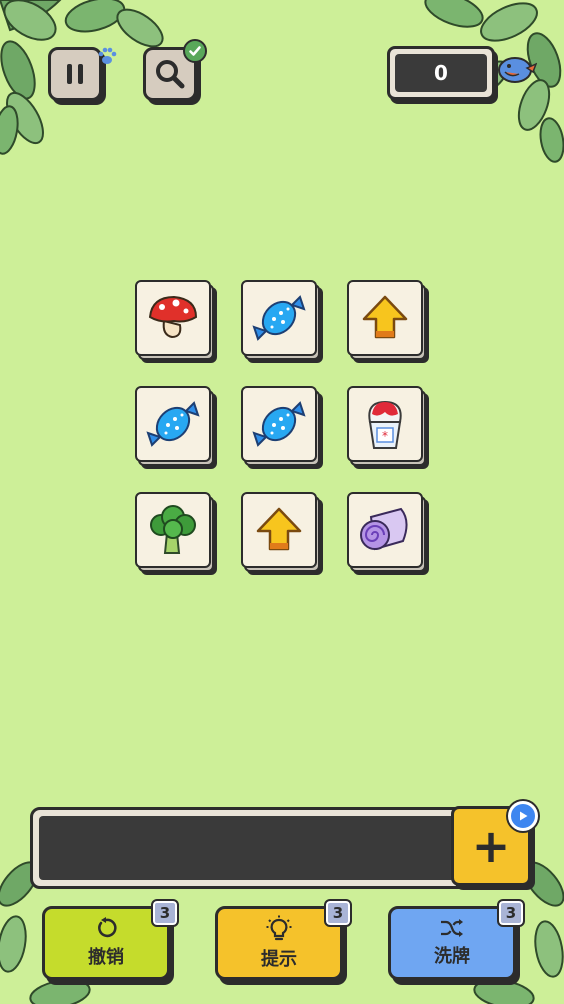  What do you see at coordinates (165, 913) in the screenshot?
I see `undo-count-badge: 3` at bounding box center [165, 913].